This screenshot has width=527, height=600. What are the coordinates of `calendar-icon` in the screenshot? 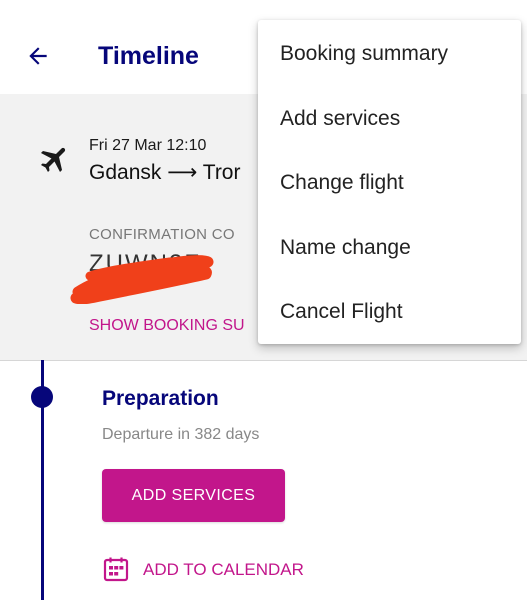 It's located at (116, 569).